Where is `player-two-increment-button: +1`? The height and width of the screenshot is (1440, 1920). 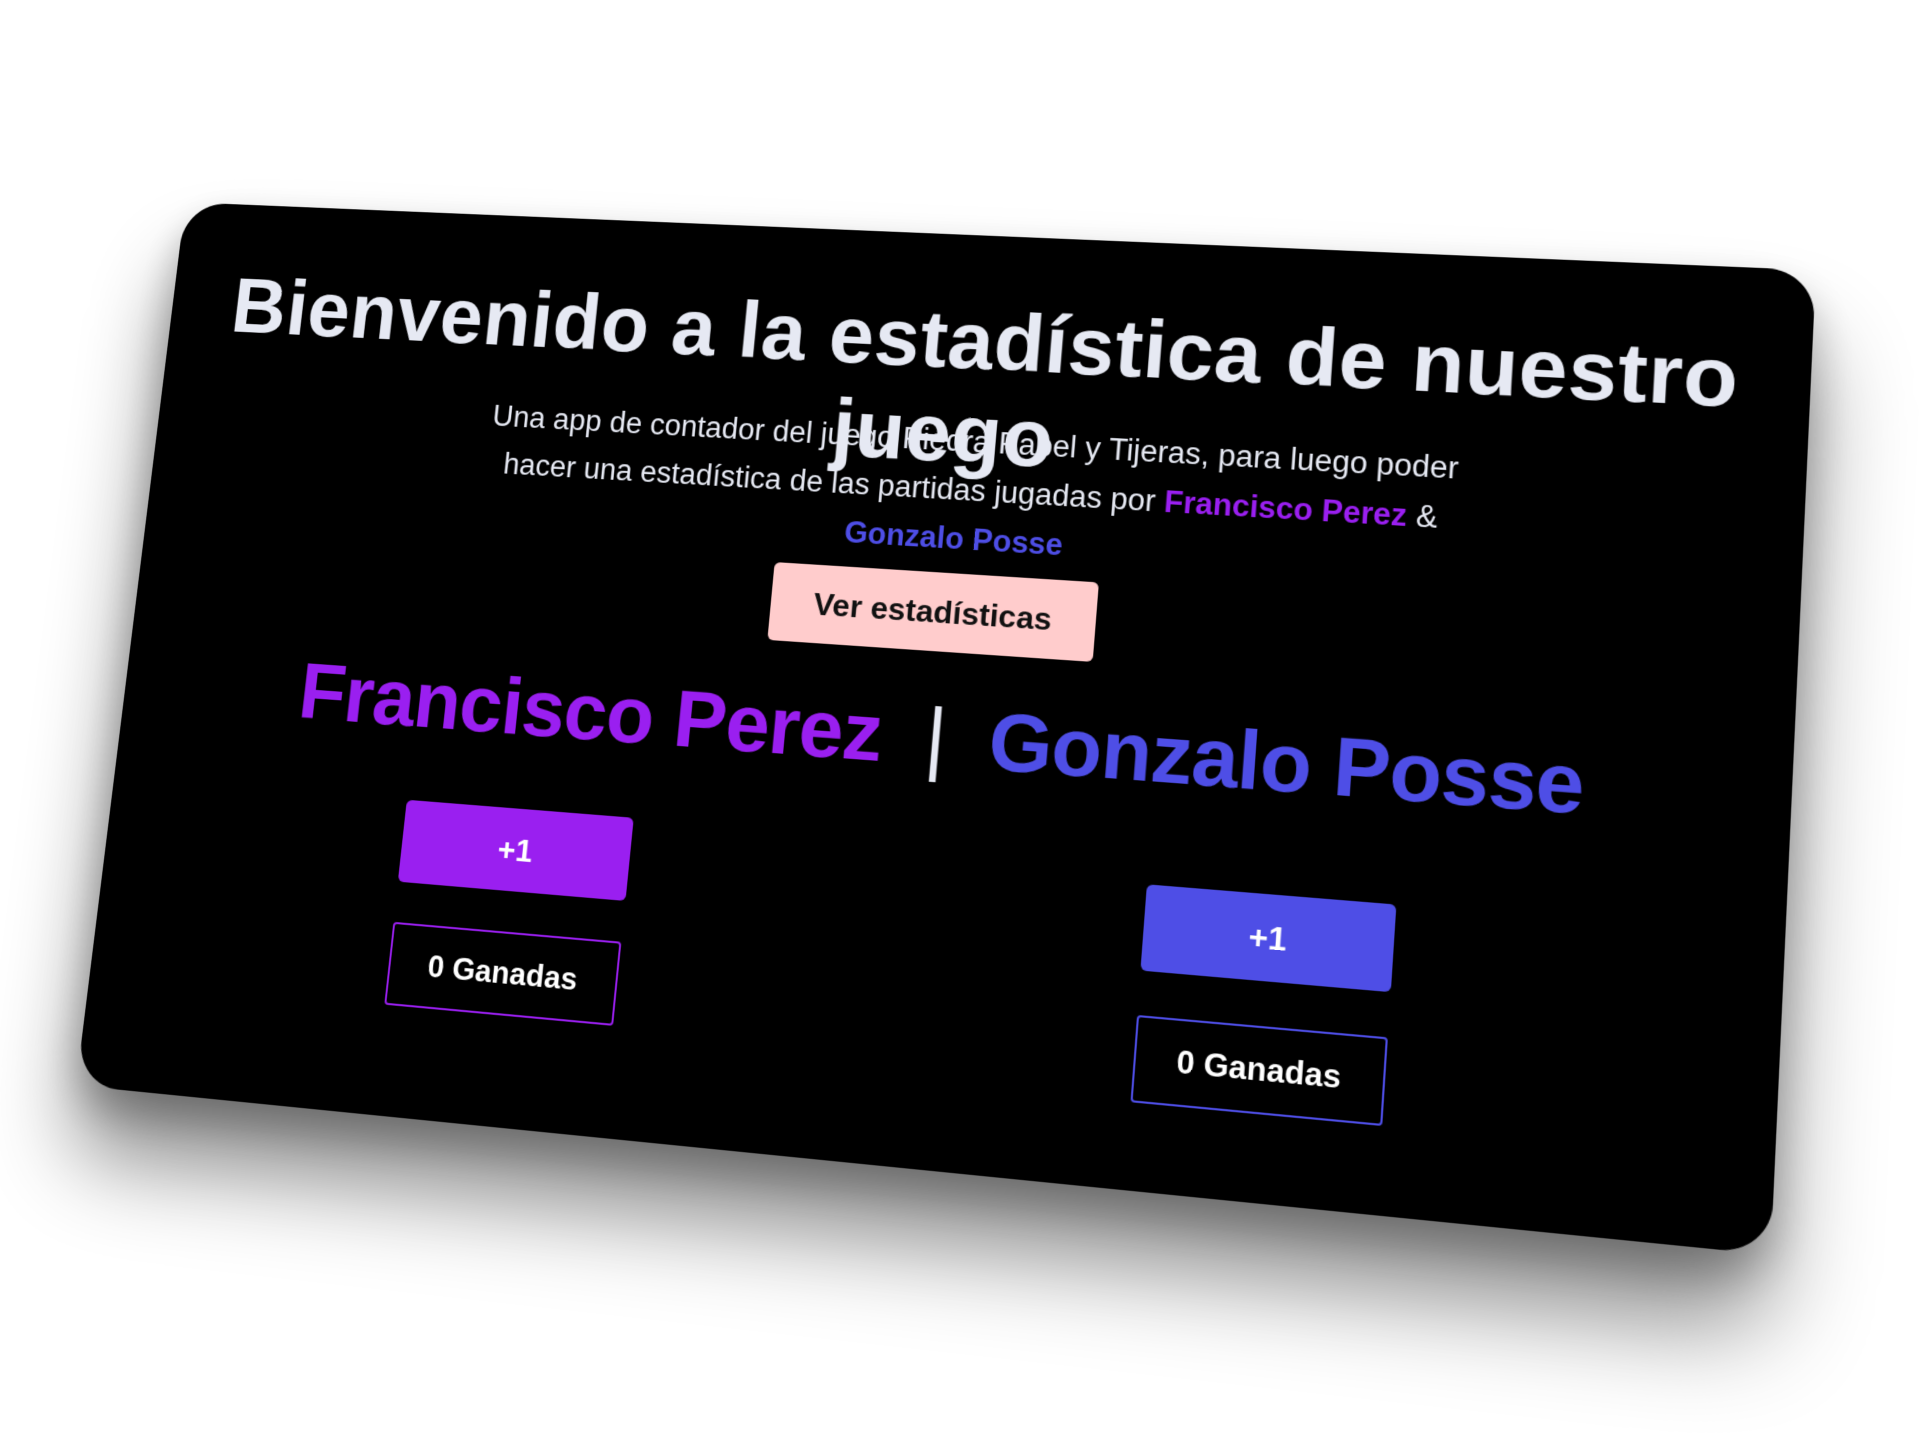 player-two-increment-button: +1 is located at coordinates (1268, 938).